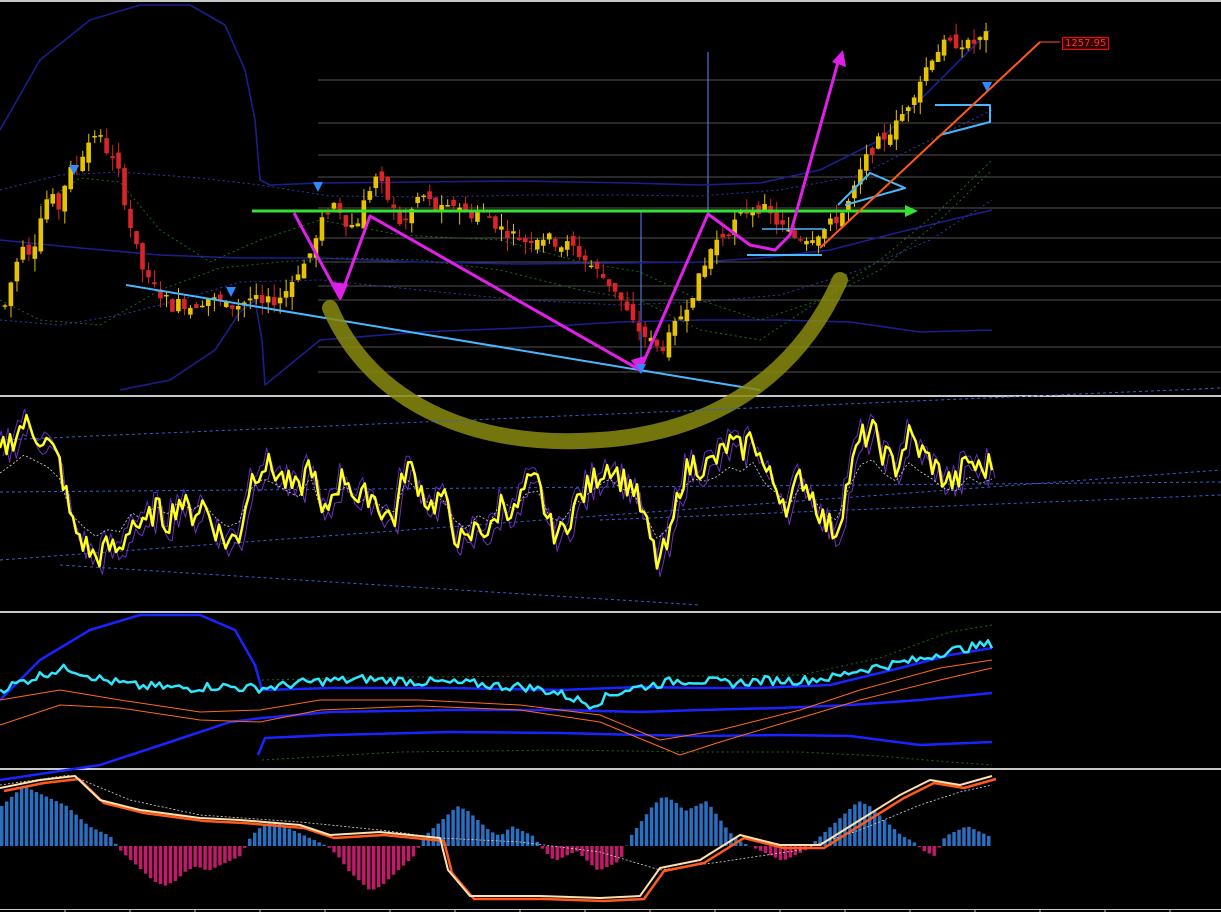  I want to click on price-label: 1257.95, so click(1086, 43).